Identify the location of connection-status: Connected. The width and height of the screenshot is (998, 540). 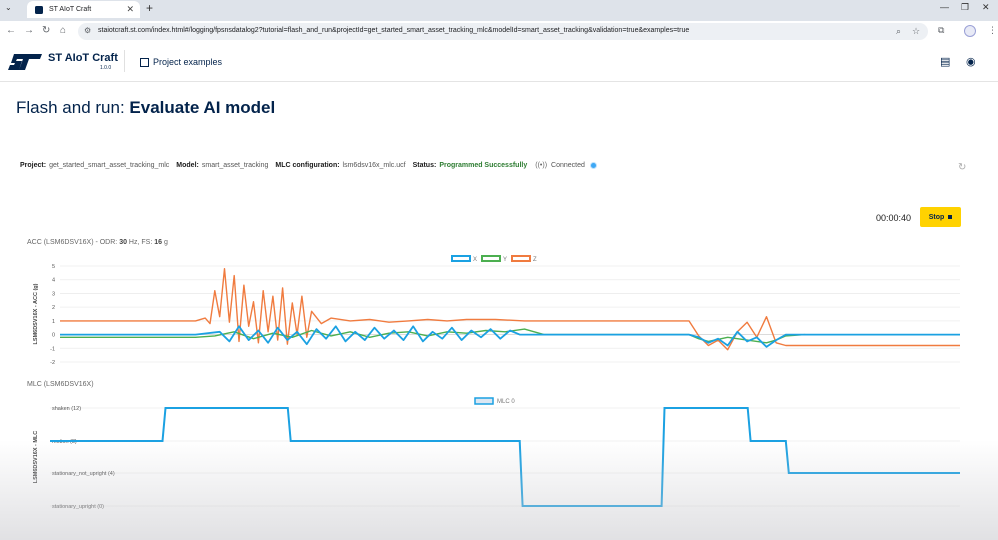
(568, 165).